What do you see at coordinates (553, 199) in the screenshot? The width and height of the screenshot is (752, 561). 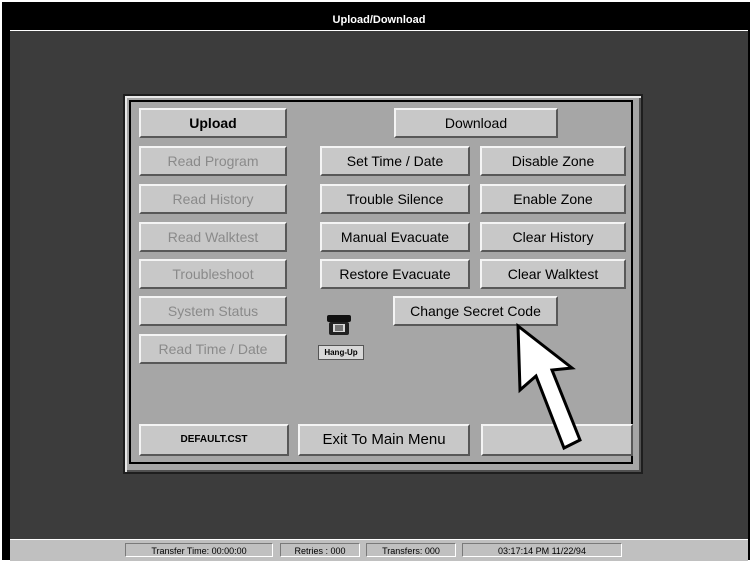 I see `enable-zone-button: Enable Zone` at bounding box center [553, 199].